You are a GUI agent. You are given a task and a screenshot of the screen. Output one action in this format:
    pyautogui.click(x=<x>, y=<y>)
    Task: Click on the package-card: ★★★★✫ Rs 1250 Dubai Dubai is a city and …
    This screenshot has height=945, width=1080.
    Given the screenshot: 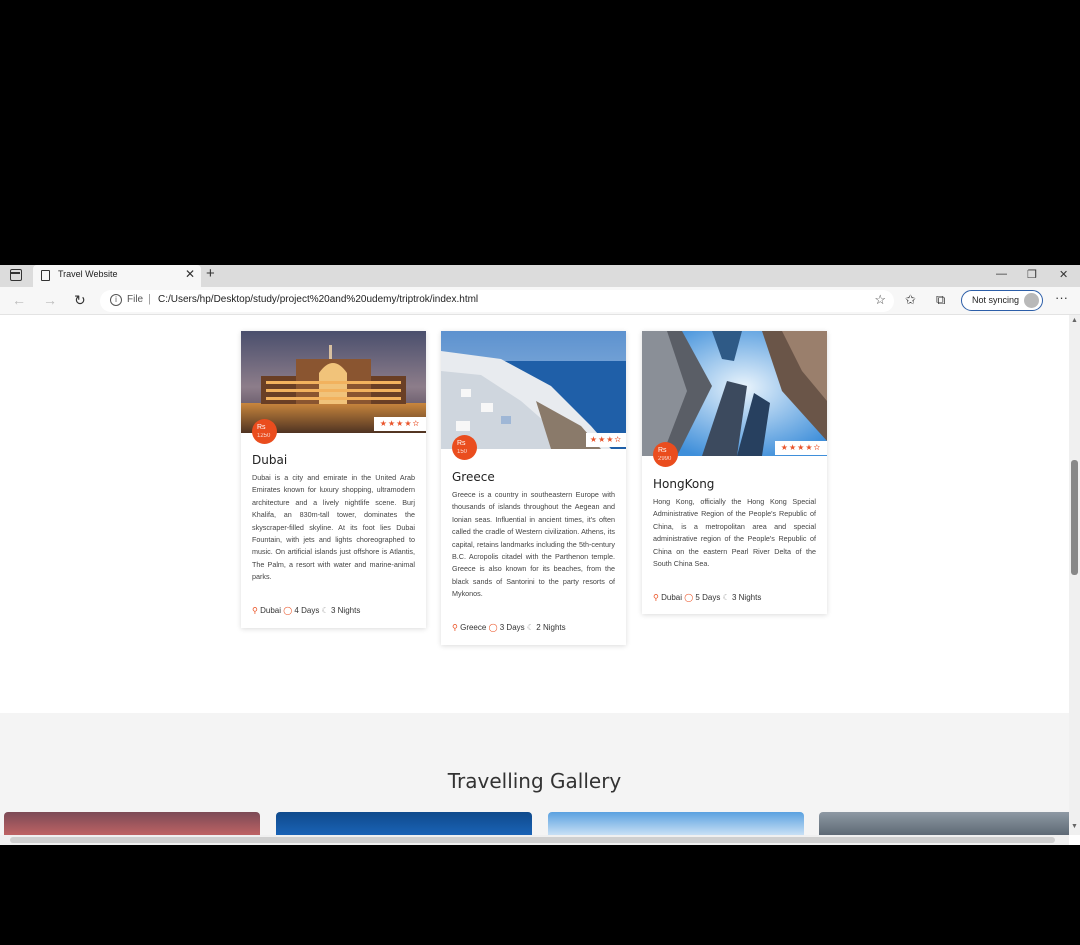 What is the action you would take?
    pyautogui.click(x=333, y=479)
    